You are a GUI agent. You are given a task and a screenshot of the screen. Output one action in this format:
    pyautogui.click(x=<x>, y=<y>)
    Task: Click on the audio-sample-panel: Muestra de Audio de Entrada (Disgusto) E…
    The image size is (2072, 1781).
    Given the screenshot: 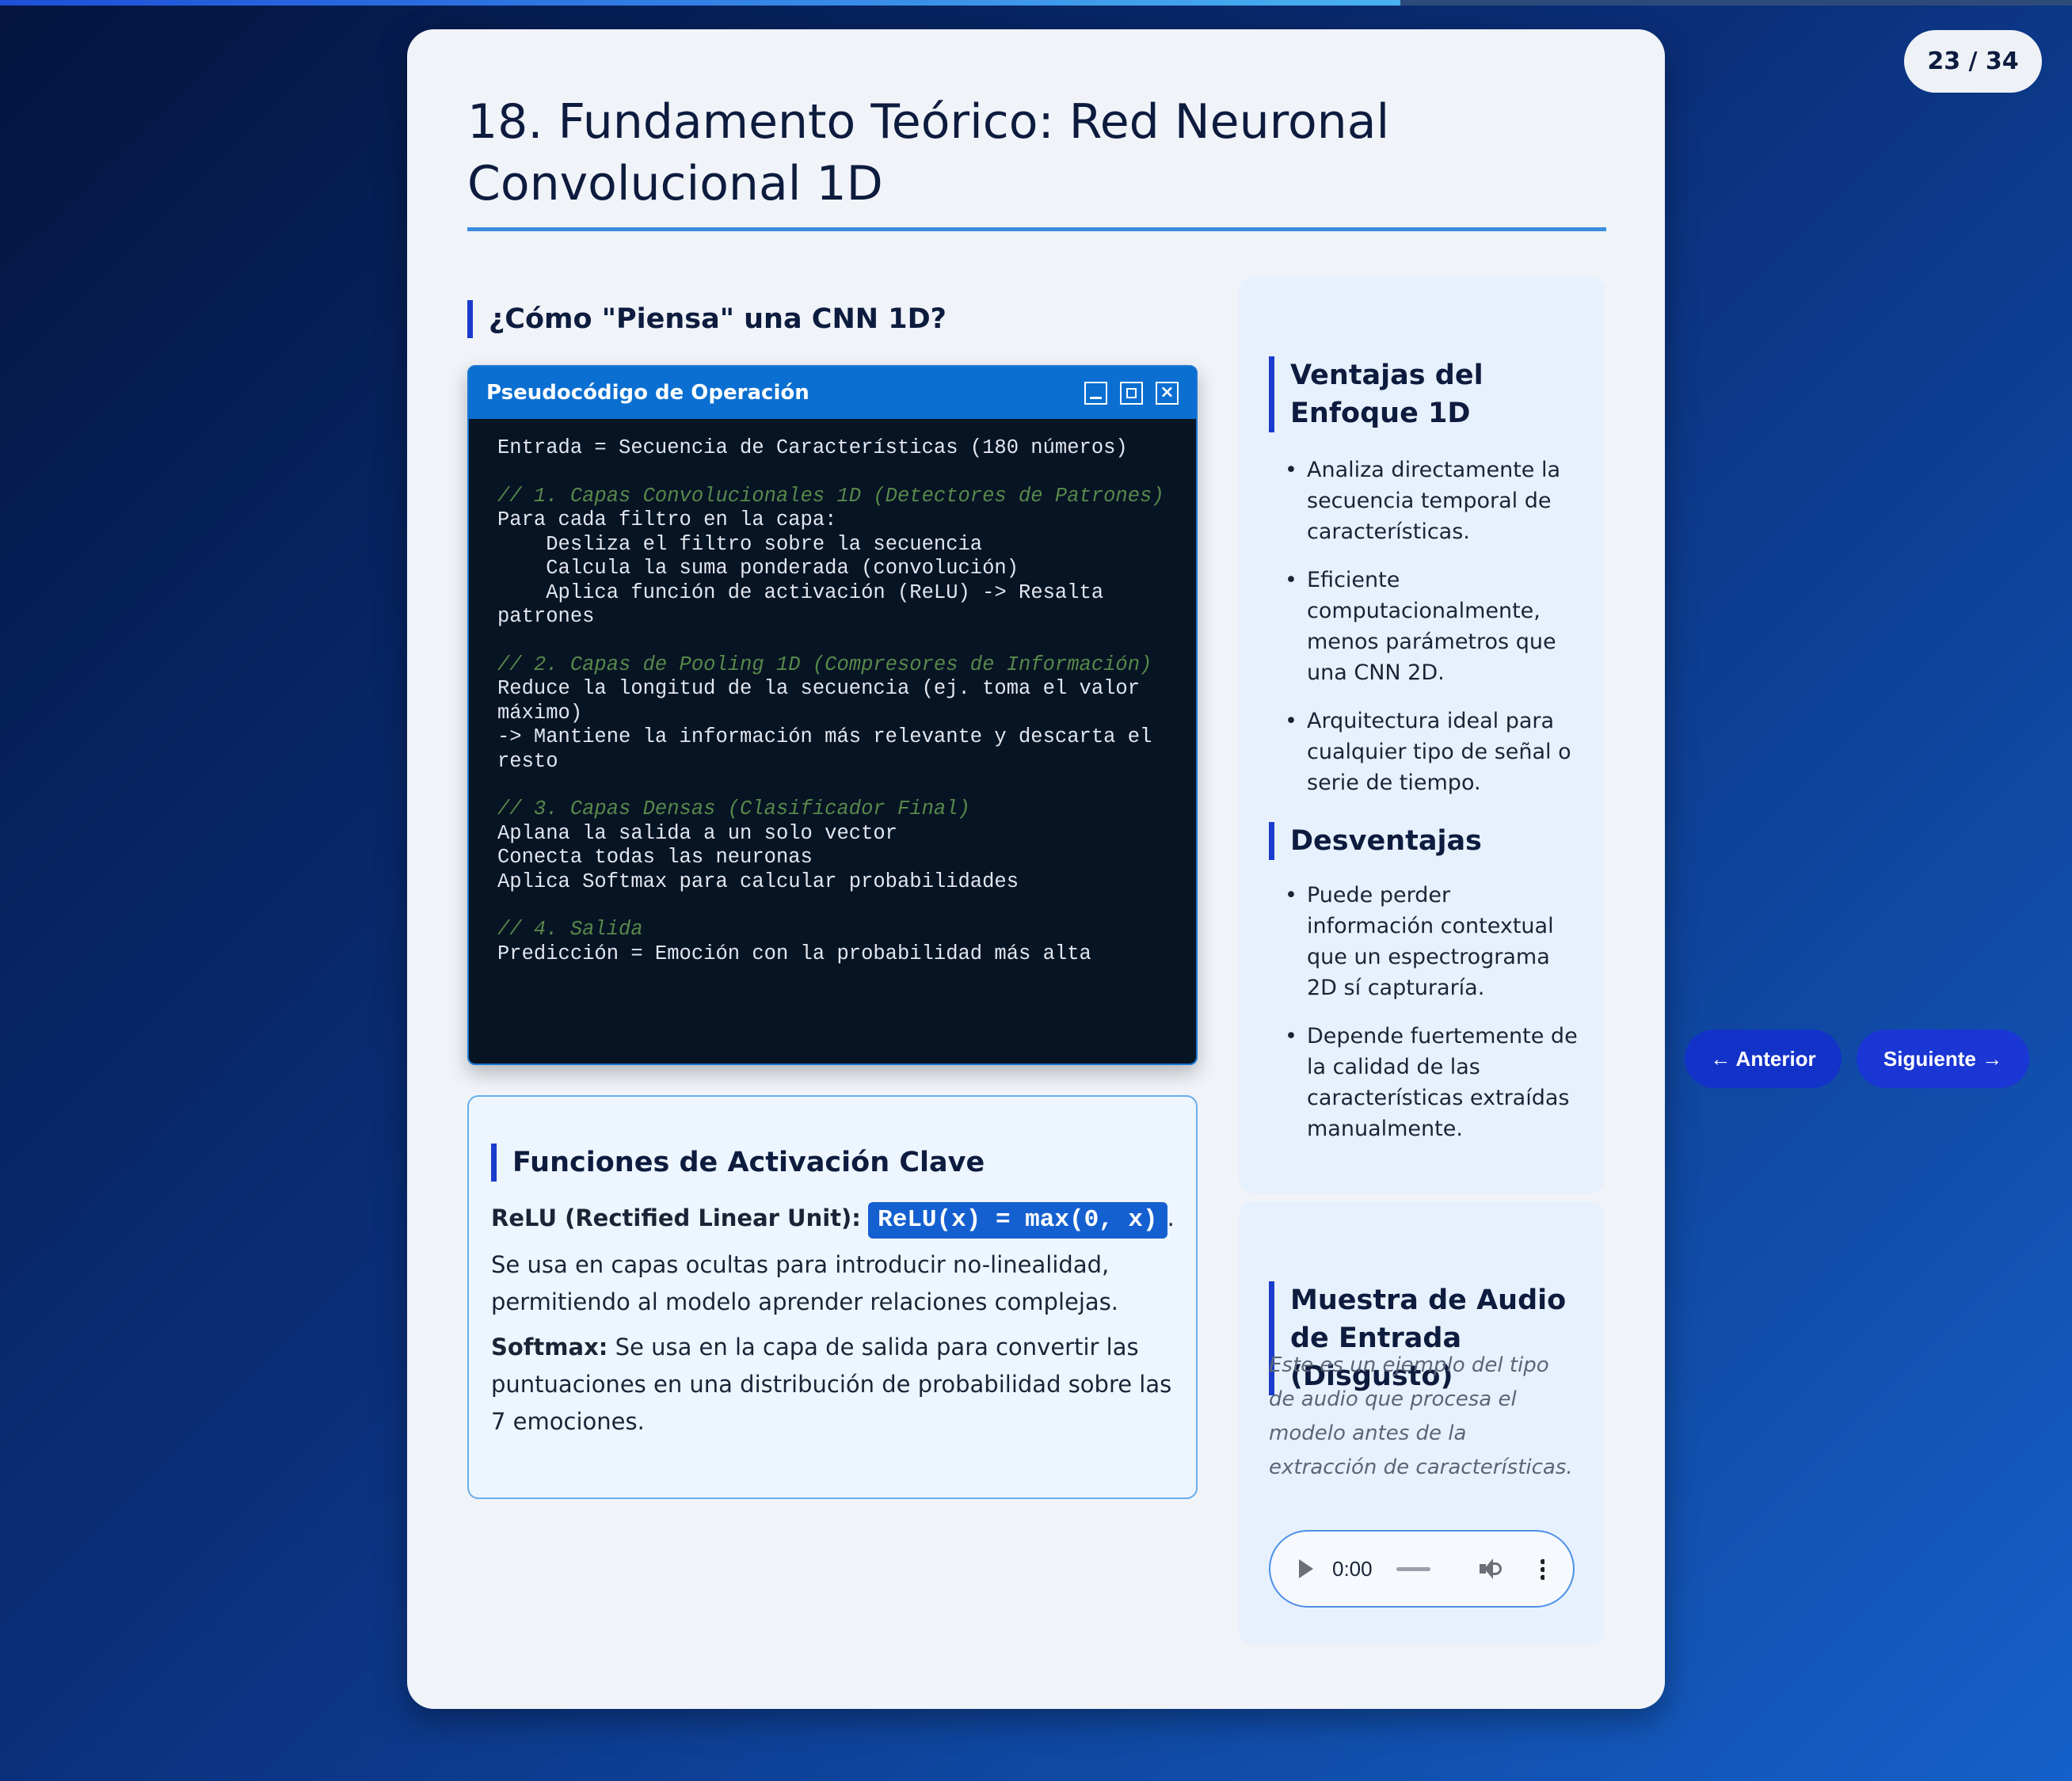 What is the action you would take?
    pyautogui.click(x=1422, y=1423)
    